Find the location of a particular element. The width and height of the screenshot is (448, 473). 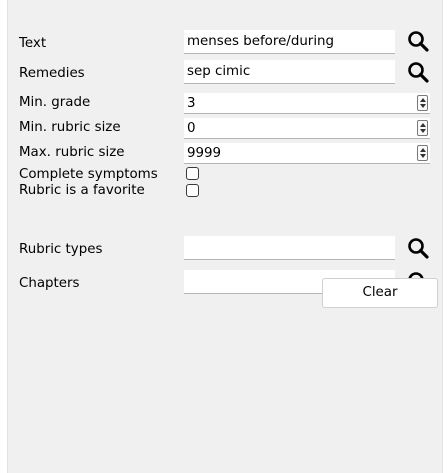

text-input: menses before/during is located at coordinates (289, 42).